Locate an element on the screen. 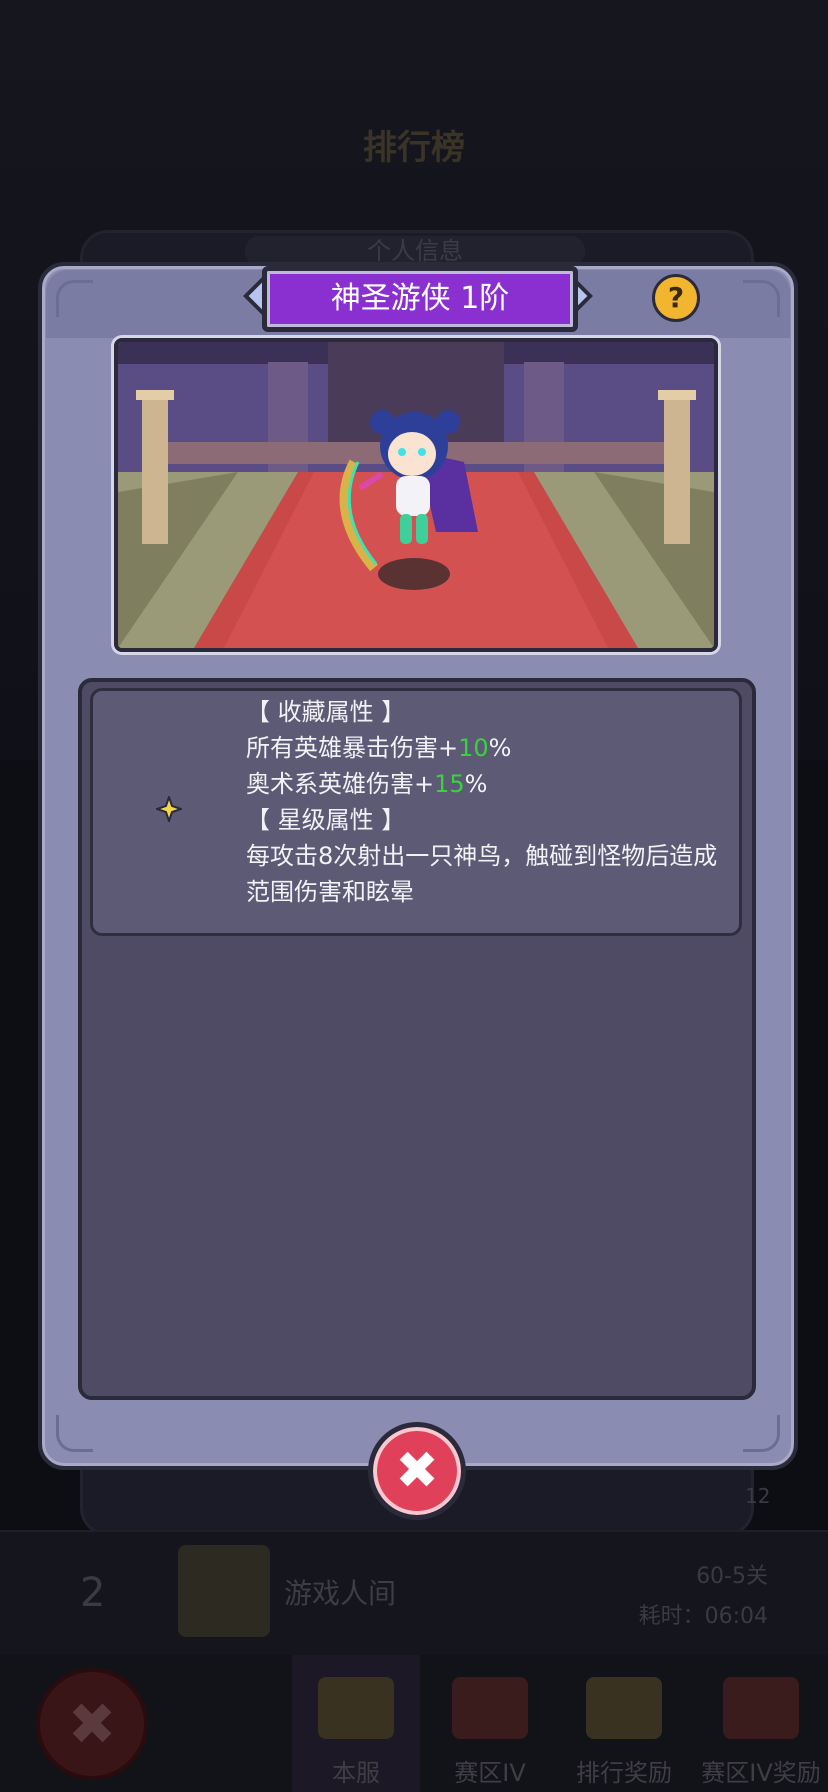 This screenshot has width=828, height=1792. collection-attr-line: 奥术系英雄伤害+15% is located at coordinates (486, 784).